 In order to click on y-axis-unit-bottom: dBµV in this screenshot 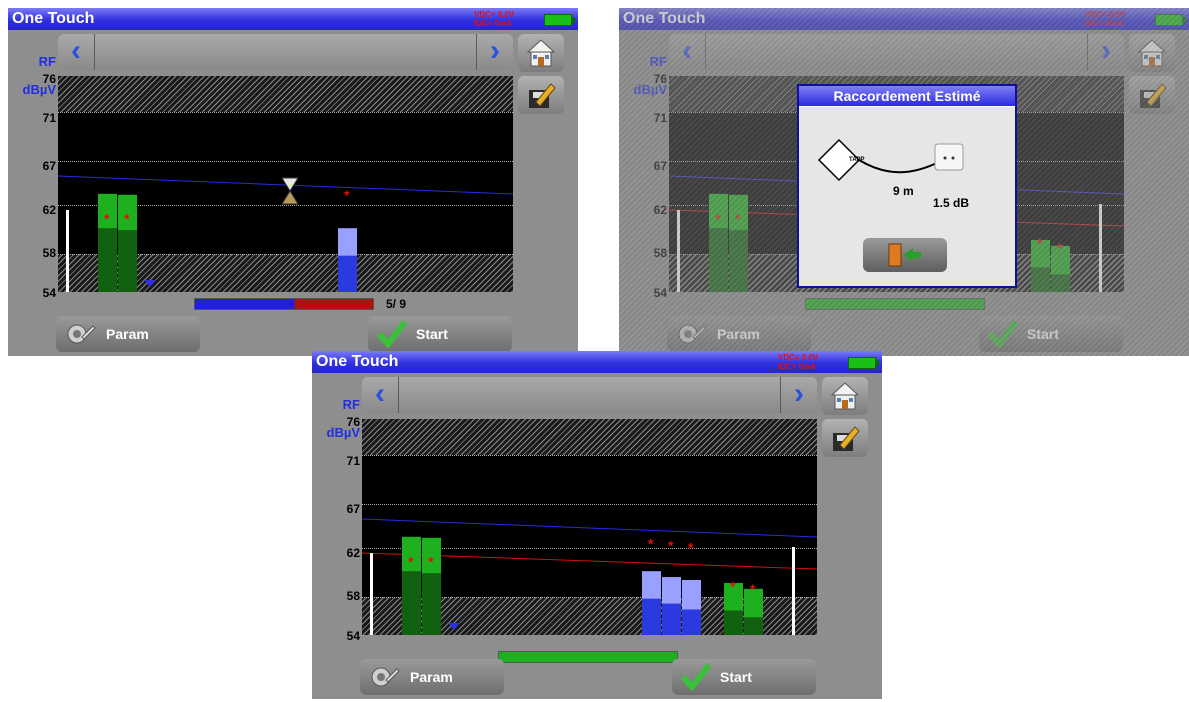, I will do `click(649, 89)`.